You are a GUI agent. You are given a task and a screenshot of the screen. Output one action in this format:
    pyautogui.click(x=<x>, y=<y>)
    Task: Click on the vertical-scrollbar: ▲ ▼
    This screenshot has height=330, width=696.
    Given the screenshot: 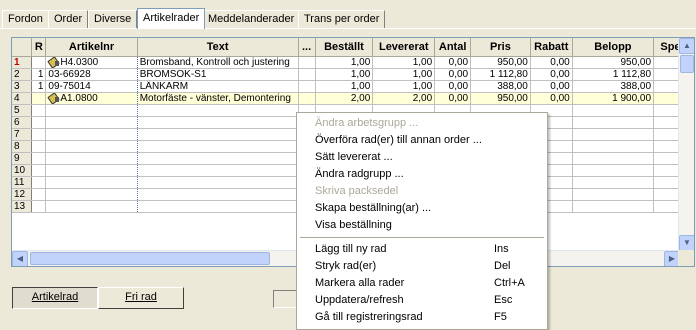 What is the action you would take?
    pyautogui.click(x=686, y=144)
    